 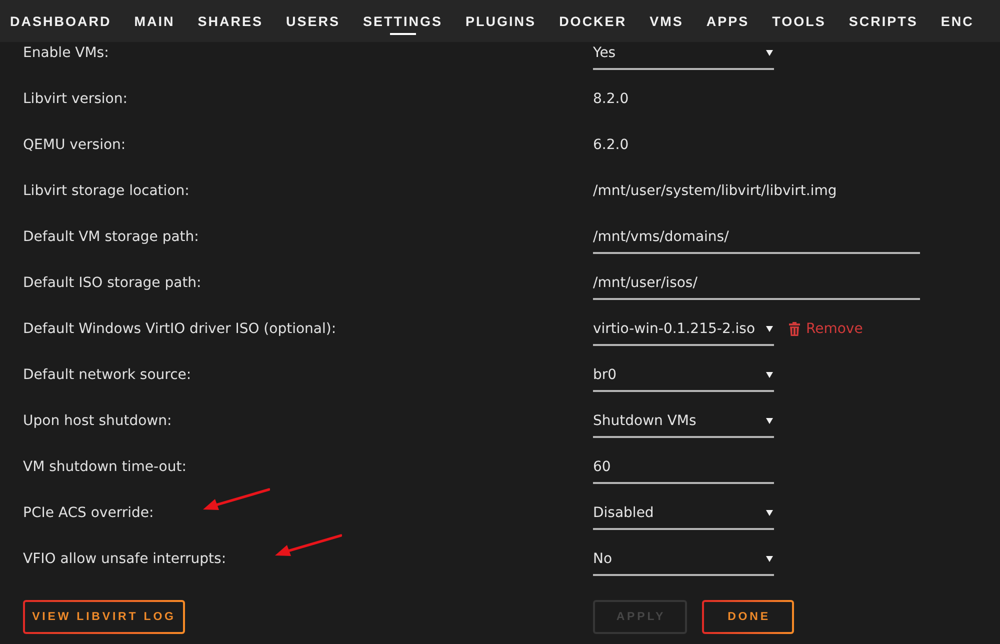 I want to click on input-field: /mnt/vms/domains/, so click(x=756, y=240).